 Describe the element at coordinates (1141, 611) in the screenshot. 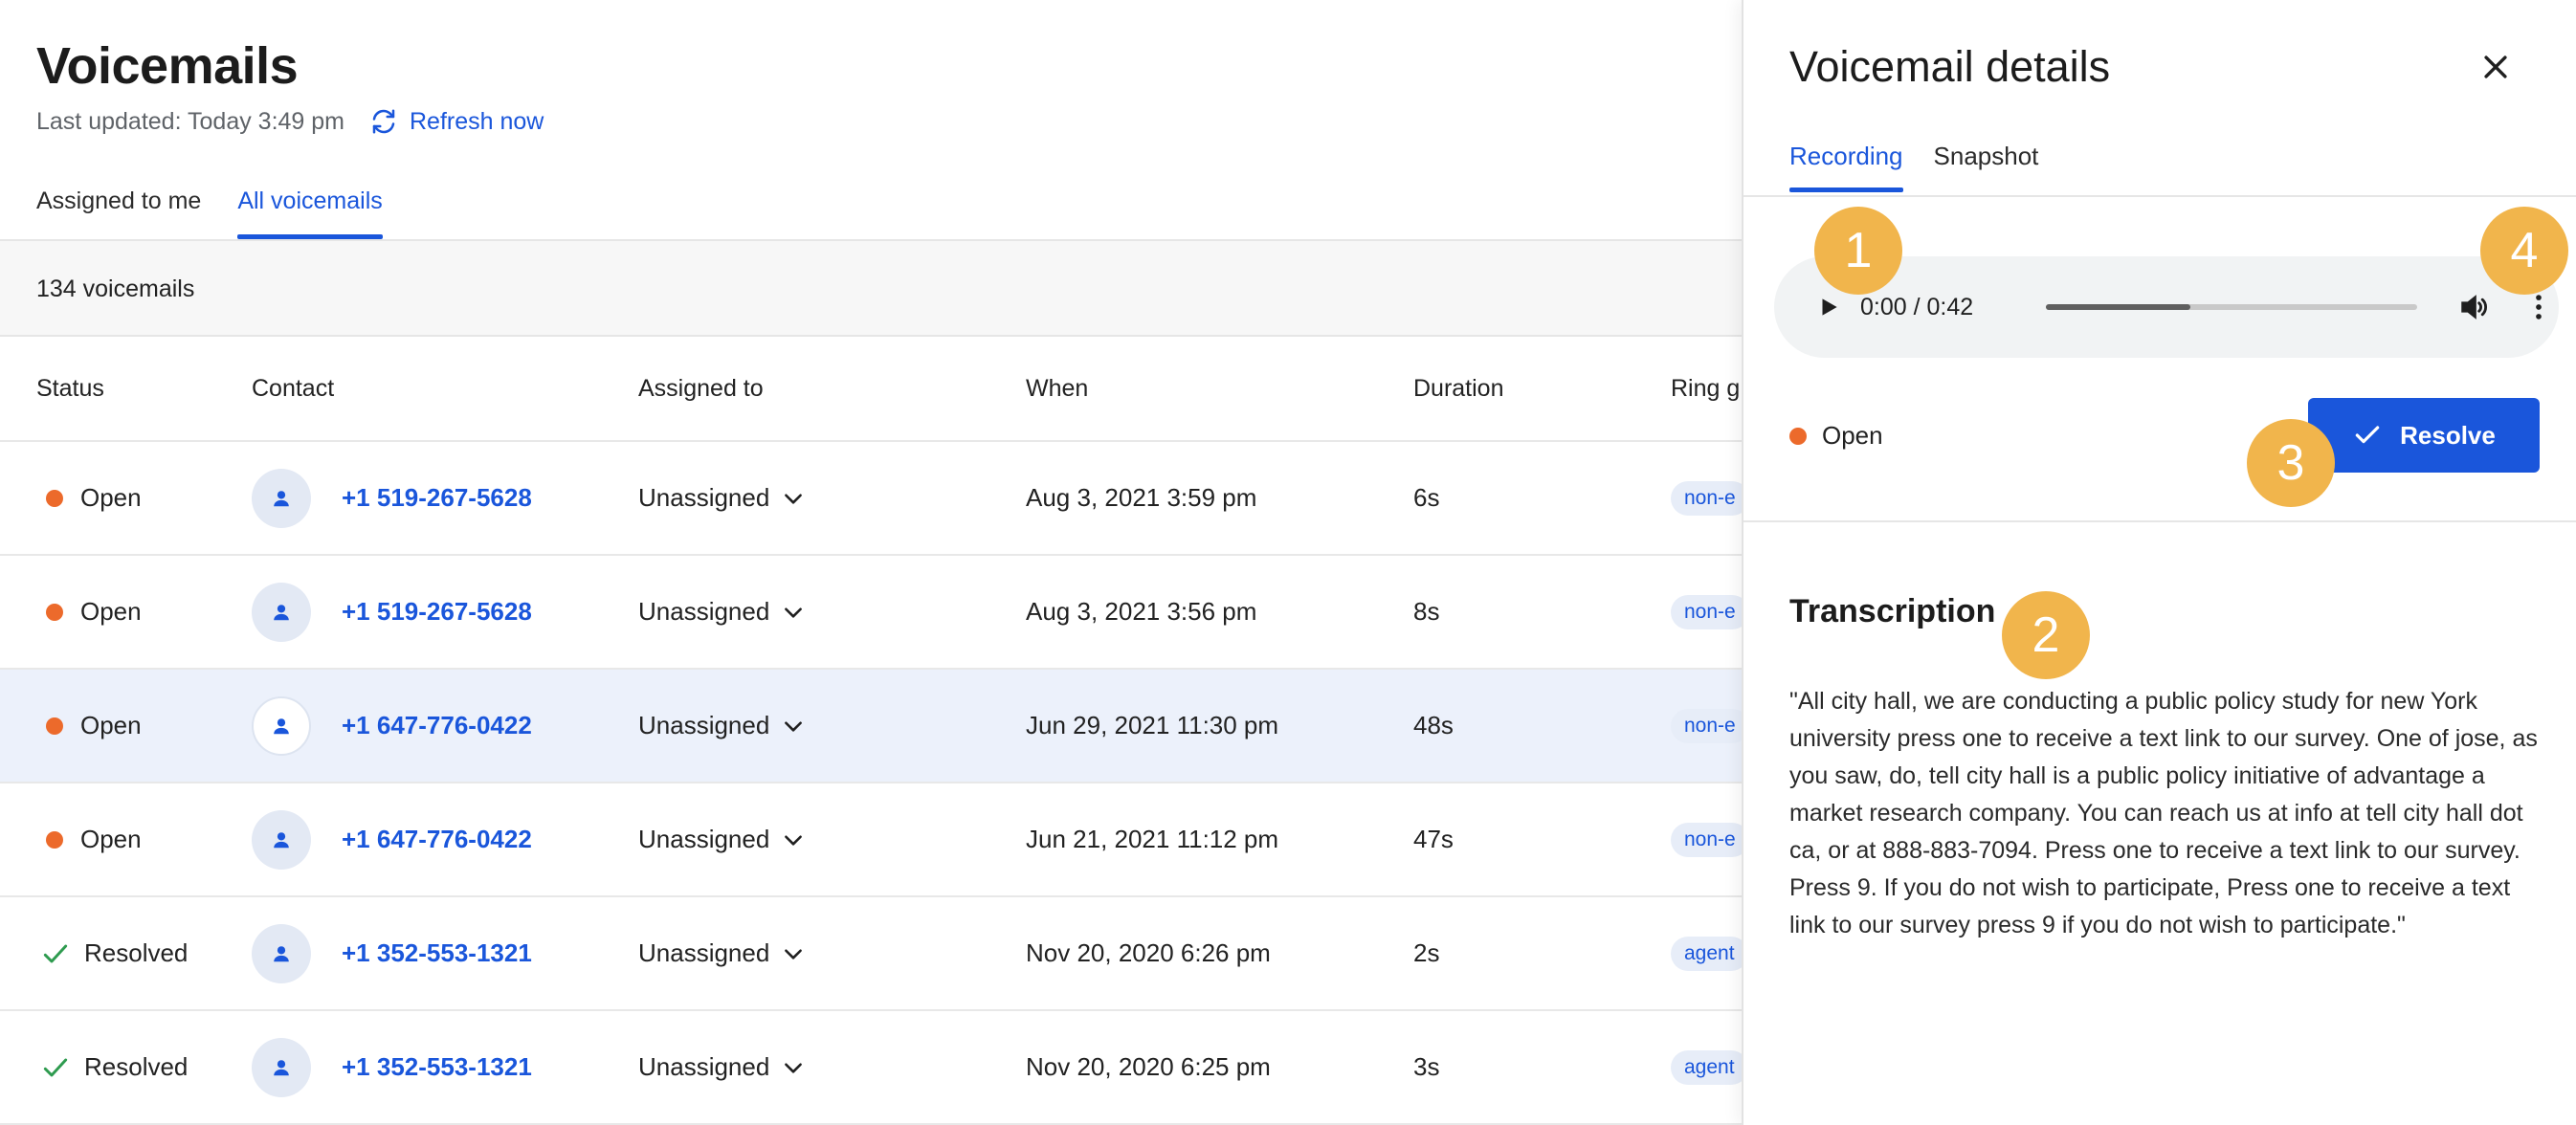

I see `when-cell: Aug 3, 2021 3:56 pm` at that location.